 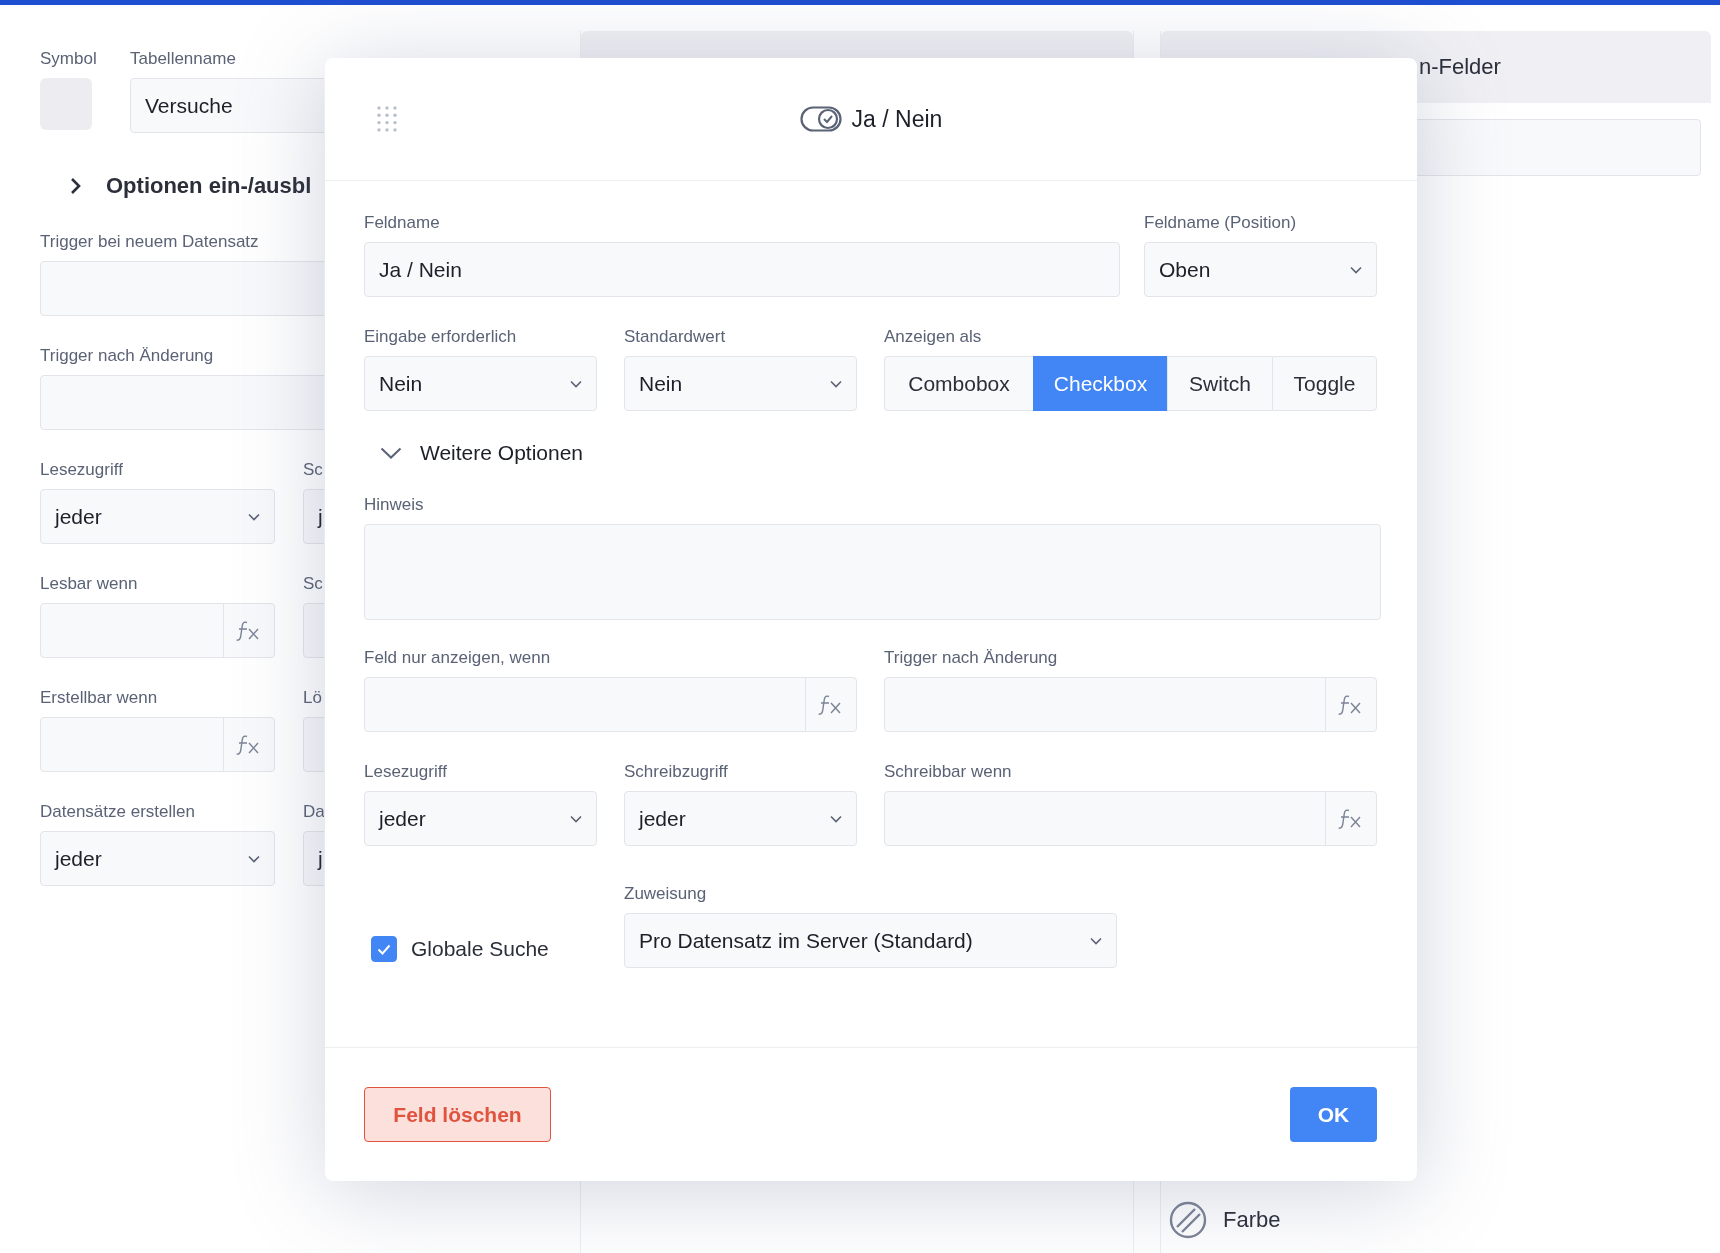 What do you see at coordinates (227, 105) in the screenshot?
I see `table-name-field: Versuche` at bounding box center [227, 105].